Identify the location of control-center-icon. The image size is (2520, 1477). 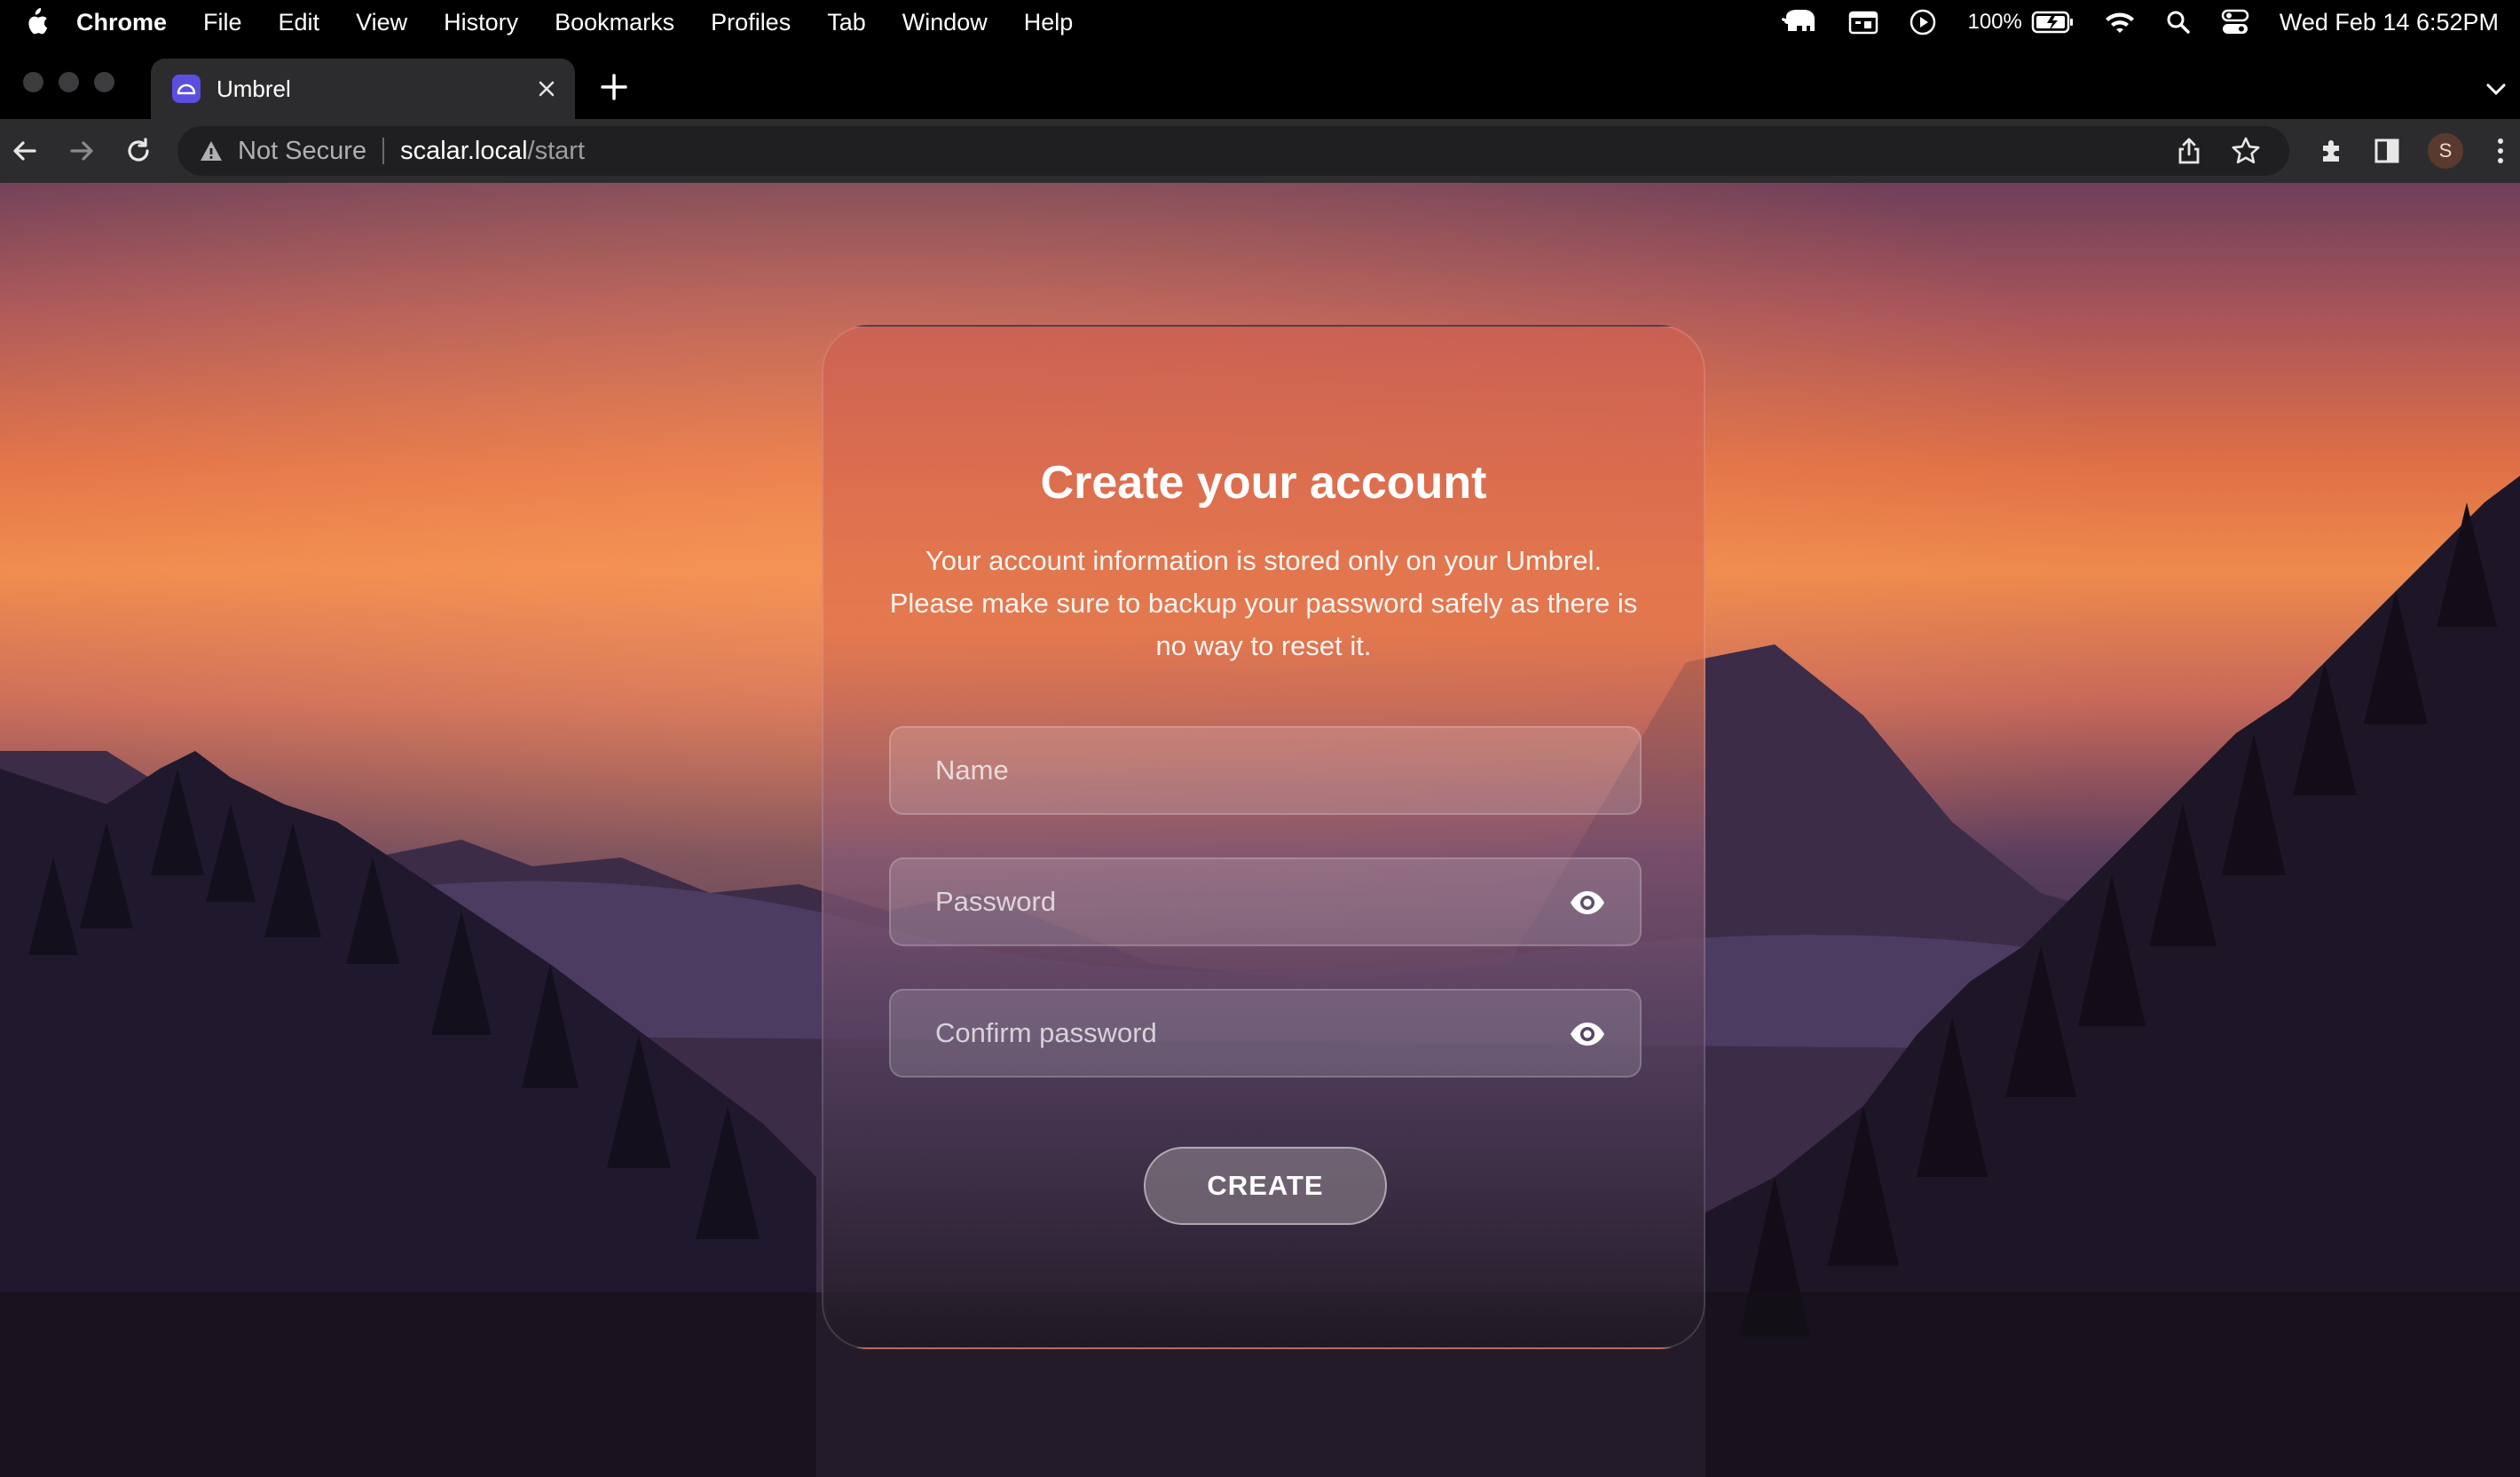
(2235, 23).